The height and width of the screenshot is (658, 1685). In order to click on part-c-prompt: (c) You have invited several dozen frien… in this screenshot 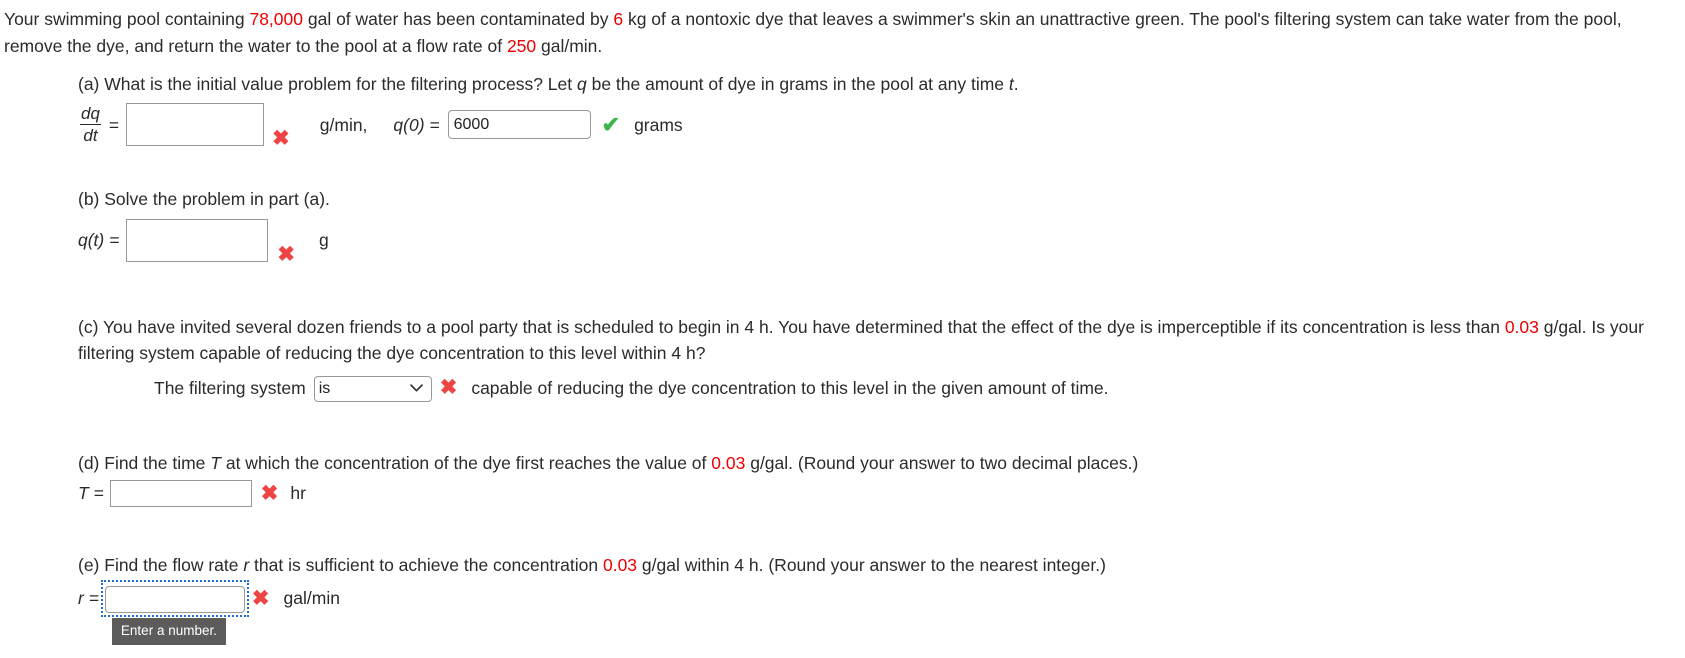, I will do `click(881, 340)`.